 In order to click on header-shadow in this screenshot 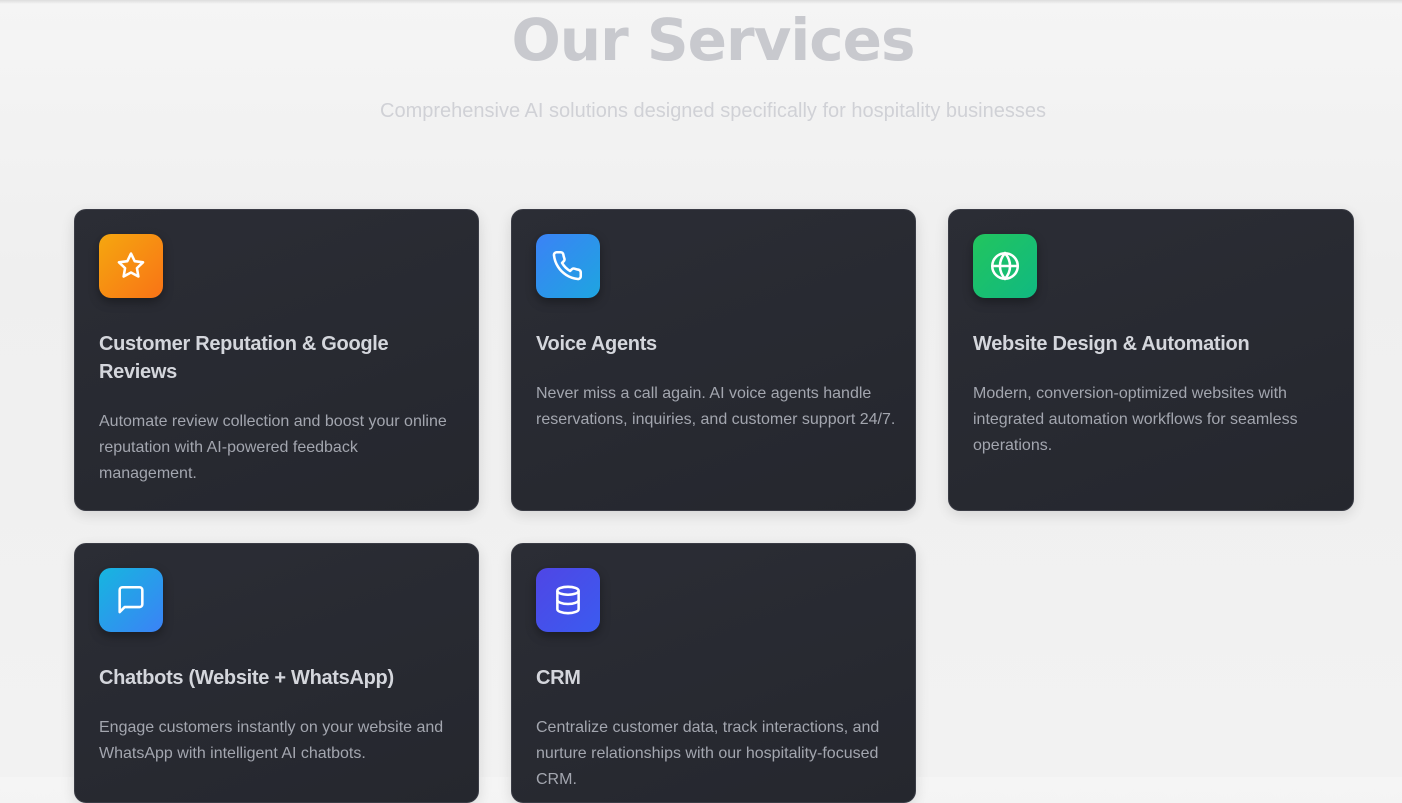, I will do `click(701, 2)`.